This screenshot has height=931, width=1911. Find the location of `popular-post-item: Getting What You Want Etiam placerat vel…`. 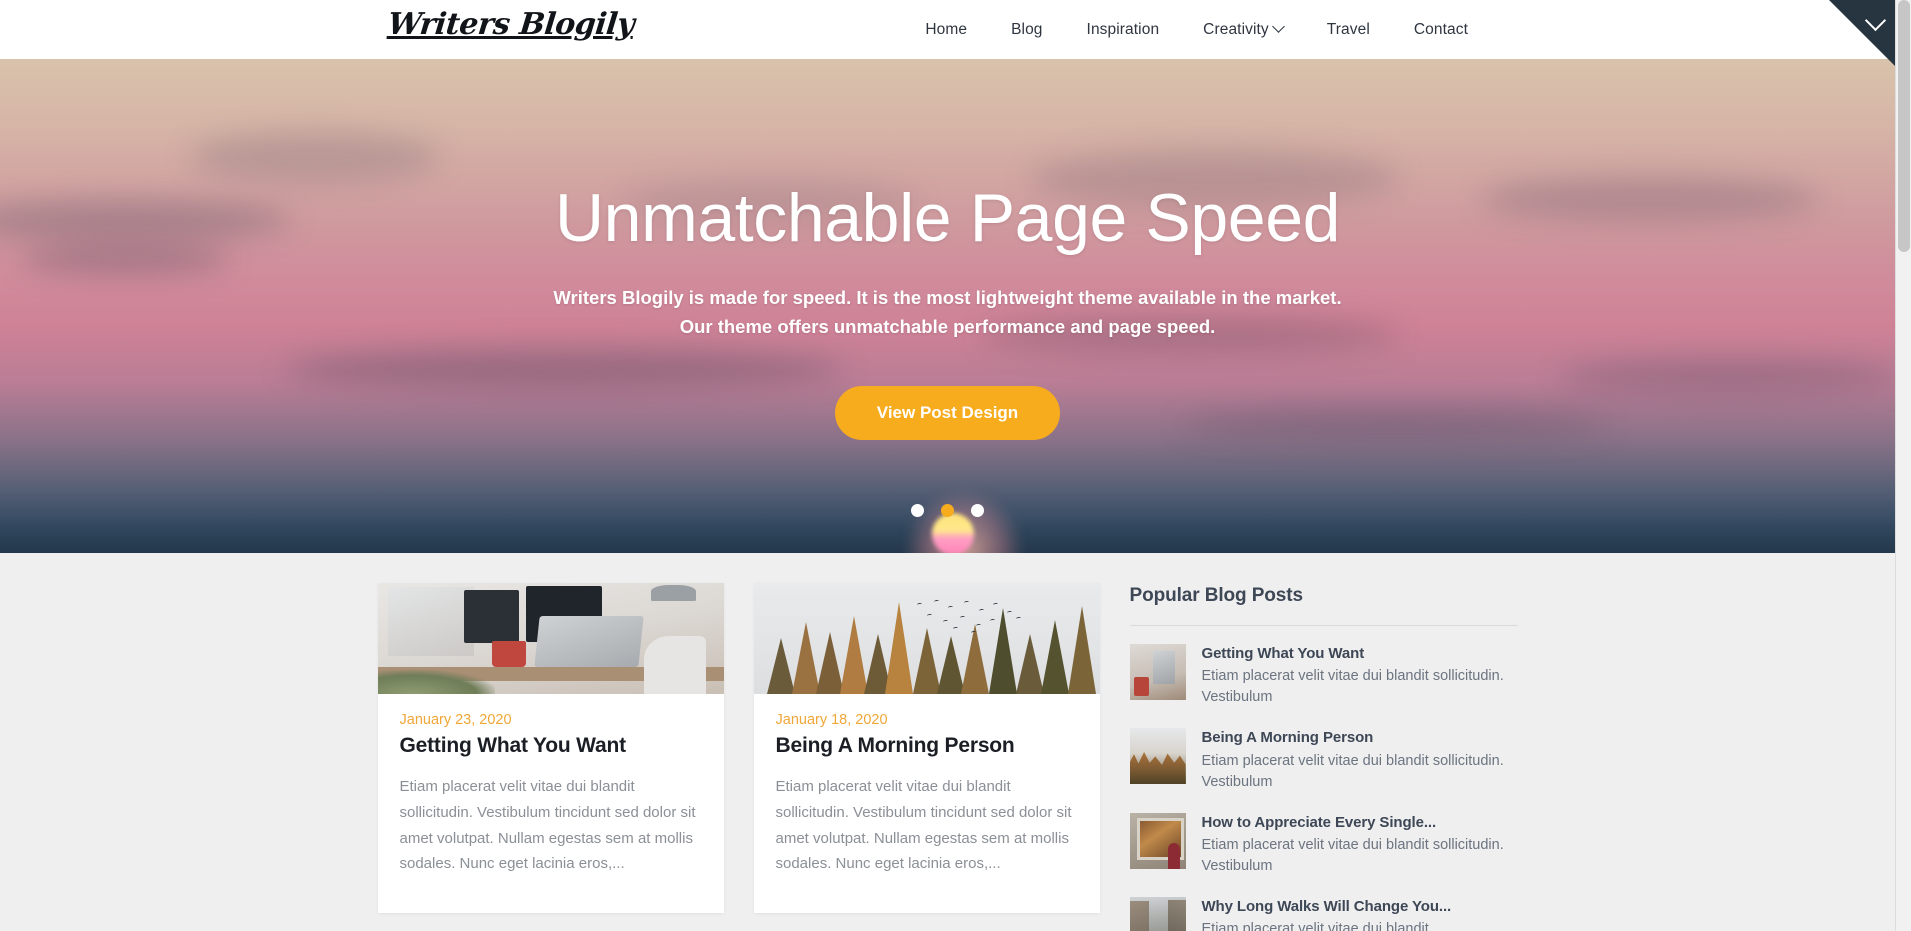

popular-post-item: Getting What You Want Etiam placerat vel… is located at coordinates (1323, 676).